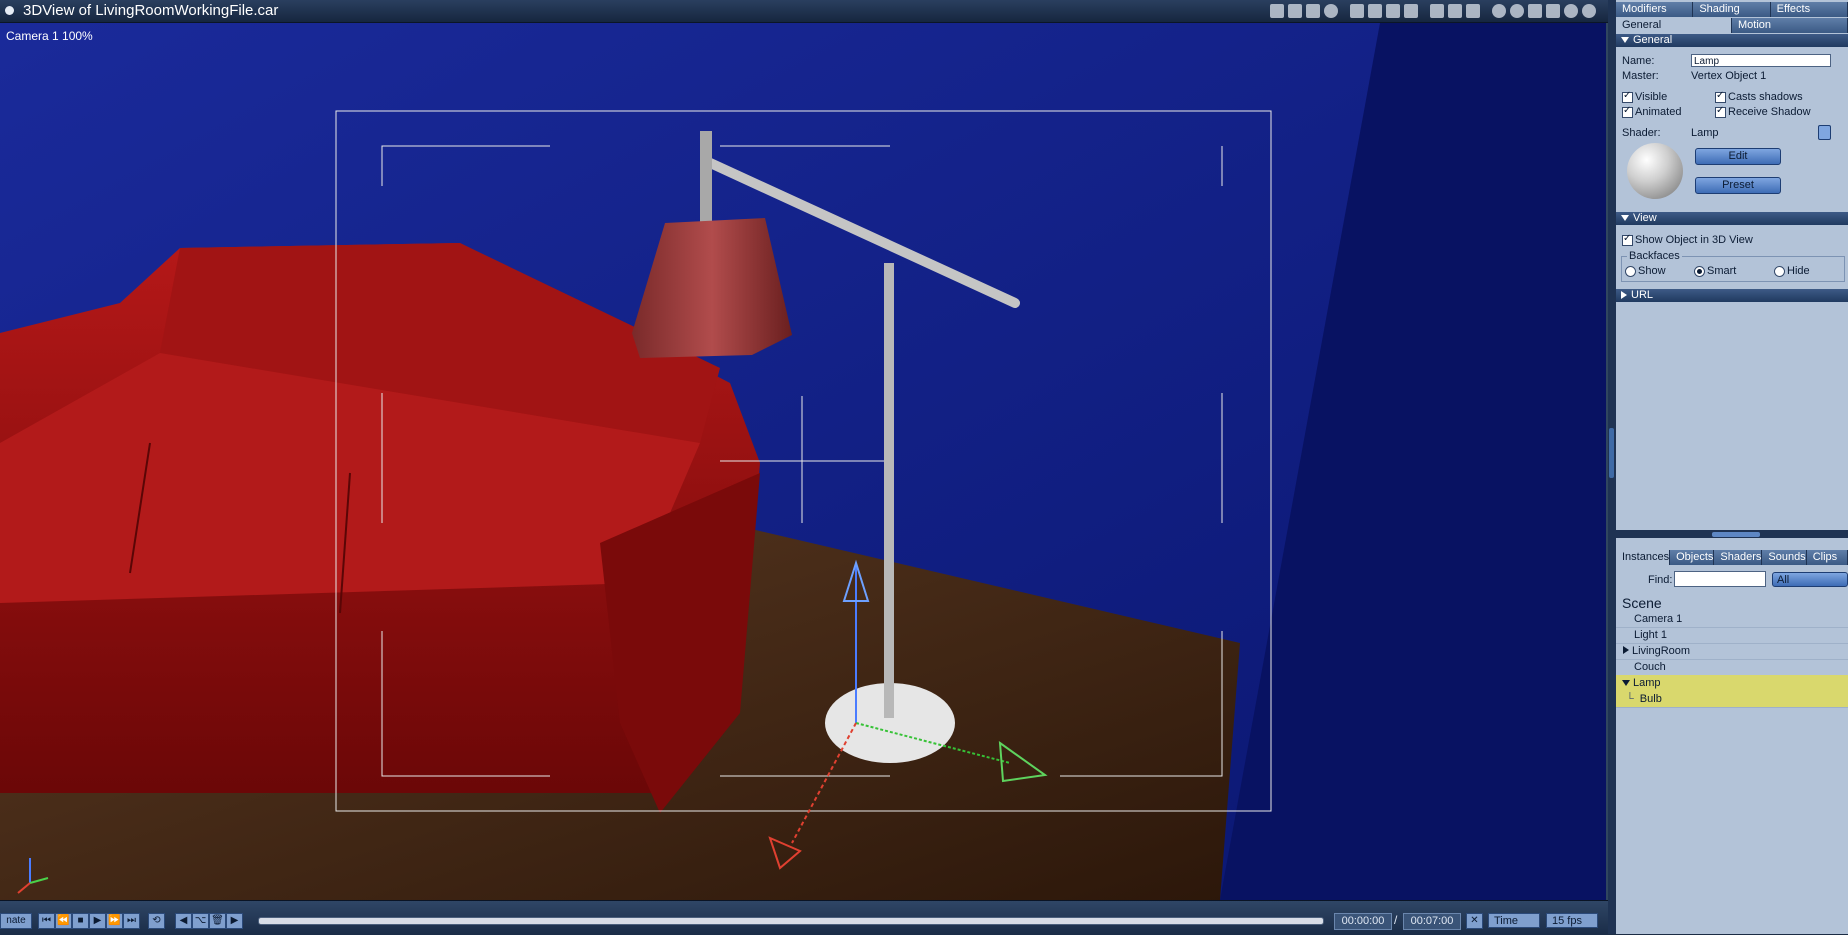 The height and width of the screenshot is (935, 1848). I want to click on target-tool-icon, so click(1331, 11).